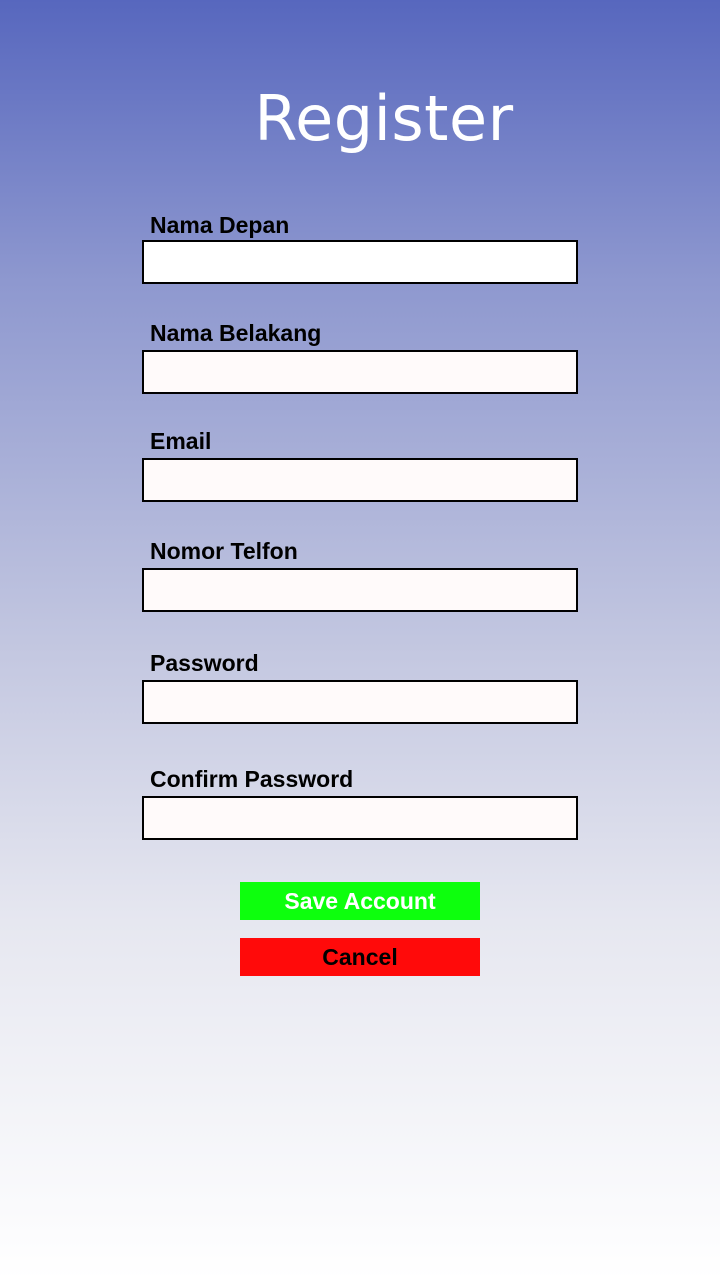 This screenshot has width=720, height=1280. What do you see at coordinates (360, 372) in the screenshot?
I see `last-name-input` at bounding box center [360, 372].